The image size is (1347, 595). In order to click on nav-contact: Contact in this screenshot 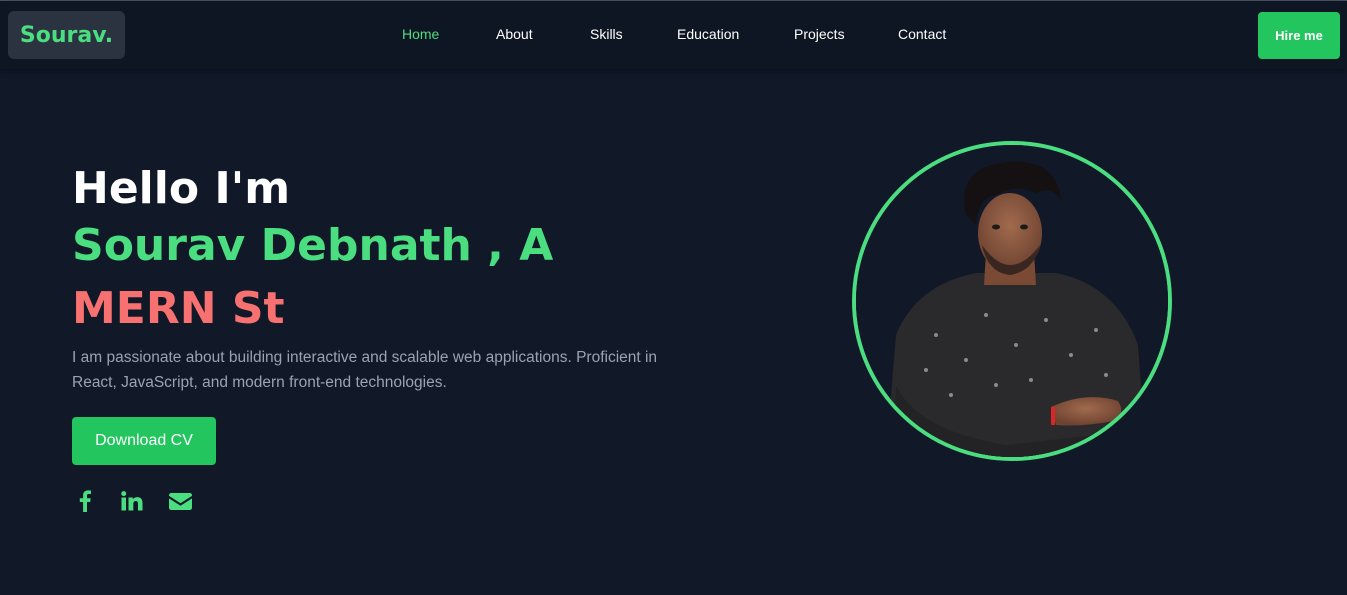, I will do `click(922, 34)`.